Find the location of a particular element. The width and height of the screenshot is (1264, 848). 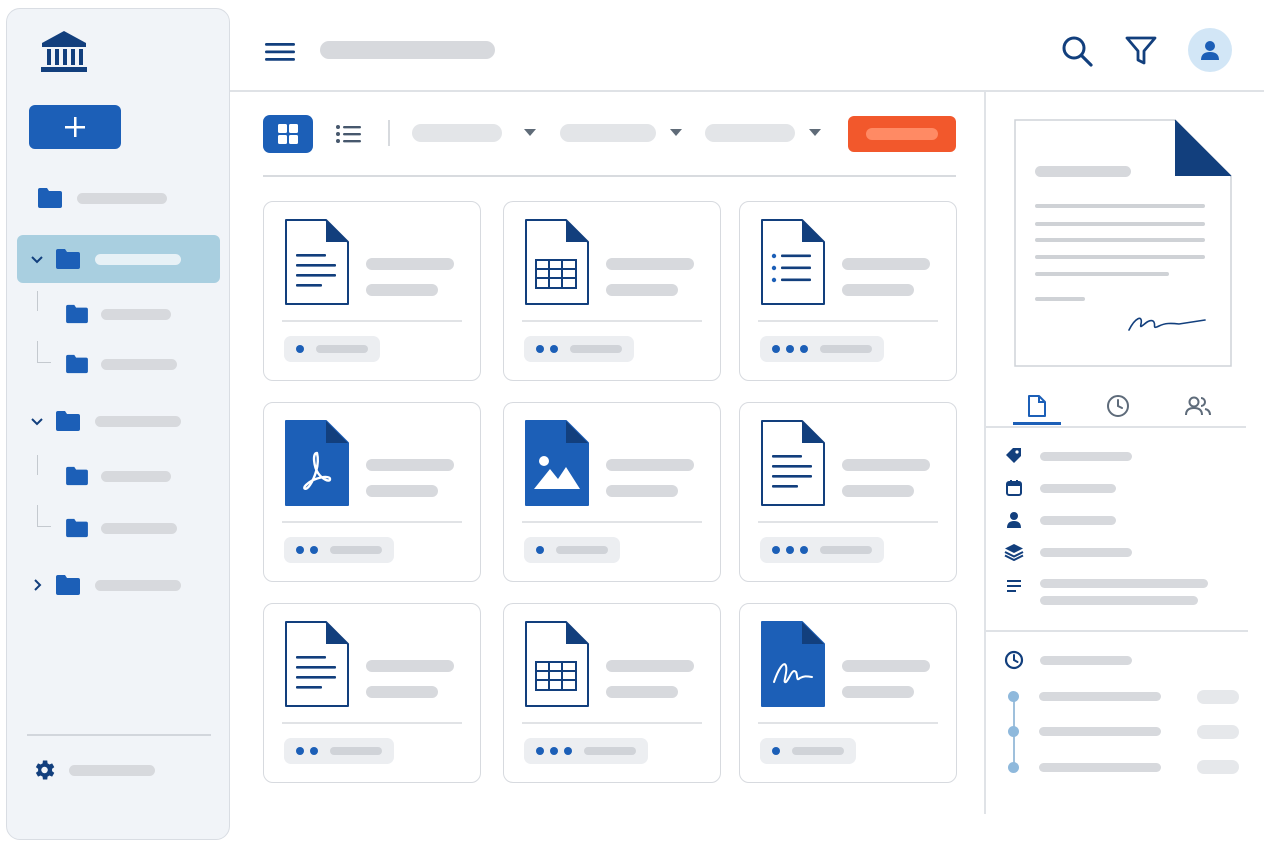

tab-document is located at coordinates (1037, 406).